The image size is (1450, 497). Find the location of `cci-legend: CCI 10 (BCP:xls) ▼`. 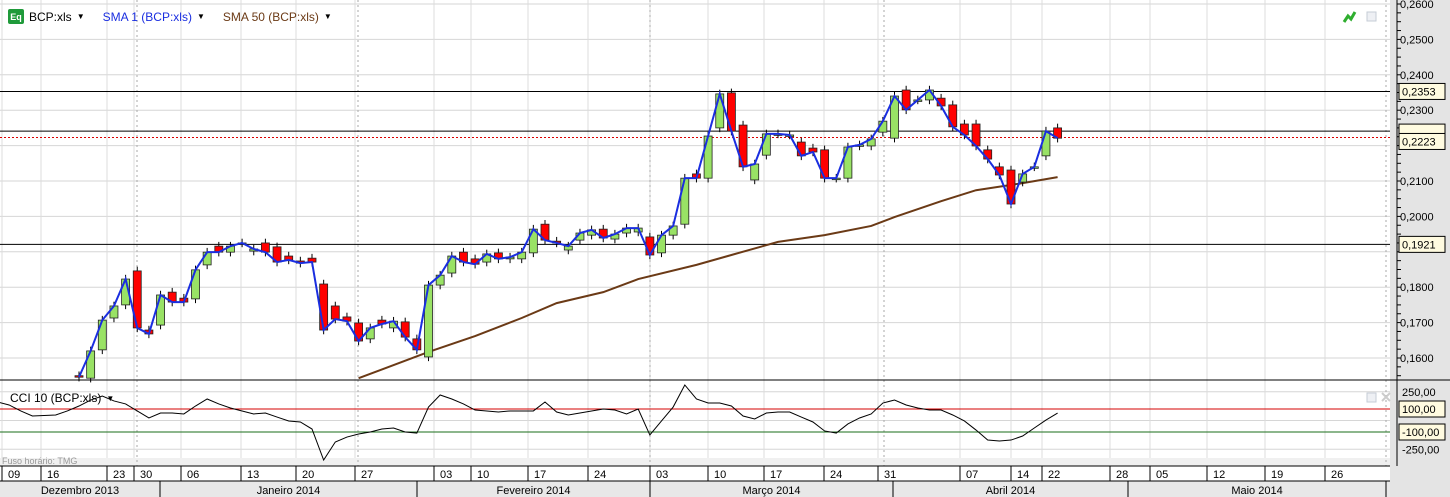

cci-legend: CCI 10 (BCP:xls) ▼ is located at coordinates (62, 398).